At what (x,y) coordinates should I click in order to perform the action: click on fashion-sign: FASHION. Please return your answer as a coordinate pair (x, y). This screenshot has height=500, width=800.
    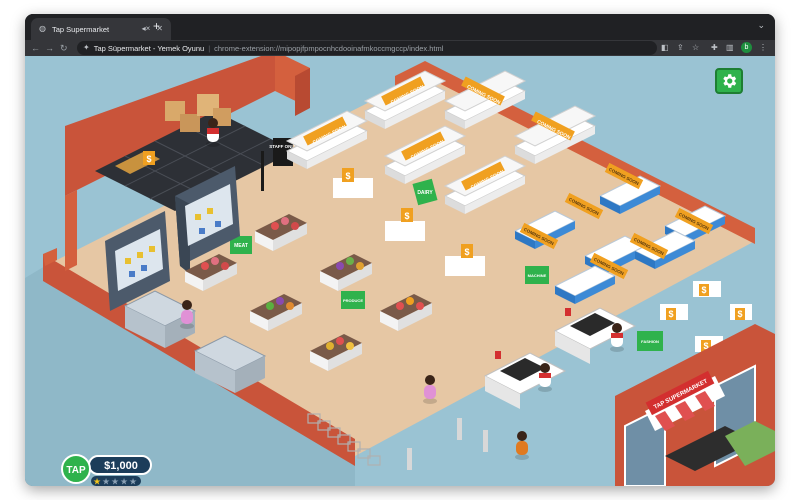
    Looking at the image, I should click on (650, 341).